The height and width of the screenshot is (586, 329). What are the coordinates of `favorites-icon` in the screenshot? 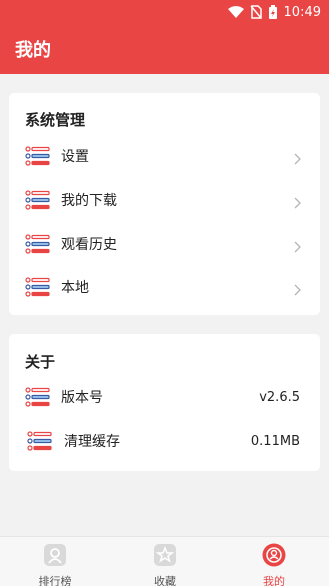 It's located at (165, 557).